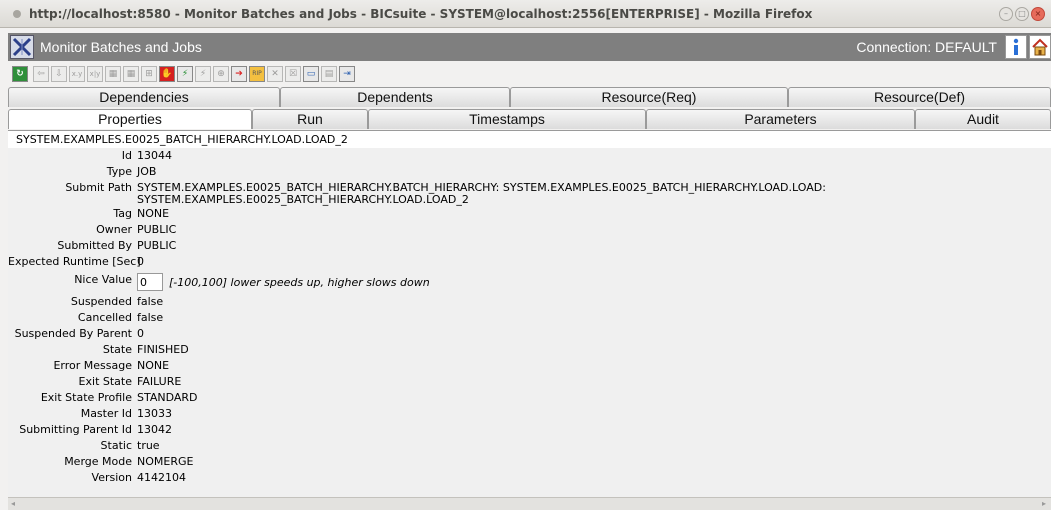 The image size is (1051, 510). What do you see at coordinates (59, 74) in the screenshot?
I see `download-icon: ⇩` at bounding box center [59, 74].